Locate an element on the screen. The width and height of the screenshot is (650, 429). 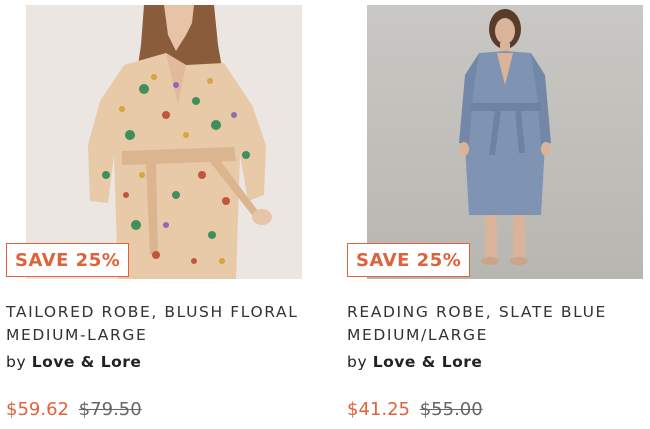
product-title-line2: MEDIUM/LARGE is located at coordinates (417, 335).